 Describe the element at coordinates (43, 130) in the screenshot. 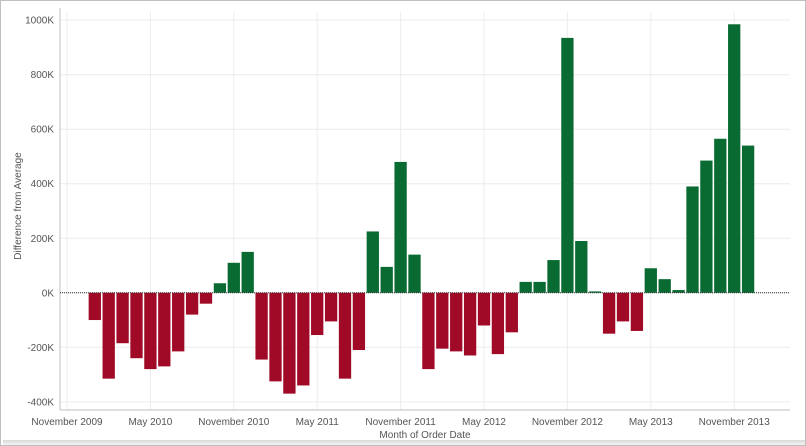

I see `y-tick-label: 600K` at that location.